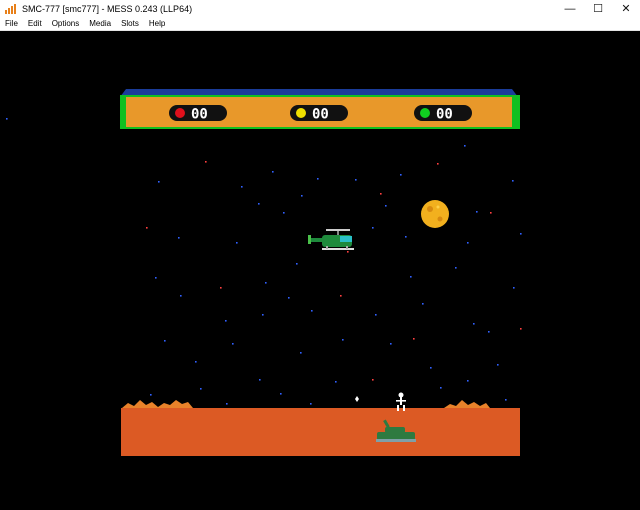  I want to click on moon, so click(435, 214).